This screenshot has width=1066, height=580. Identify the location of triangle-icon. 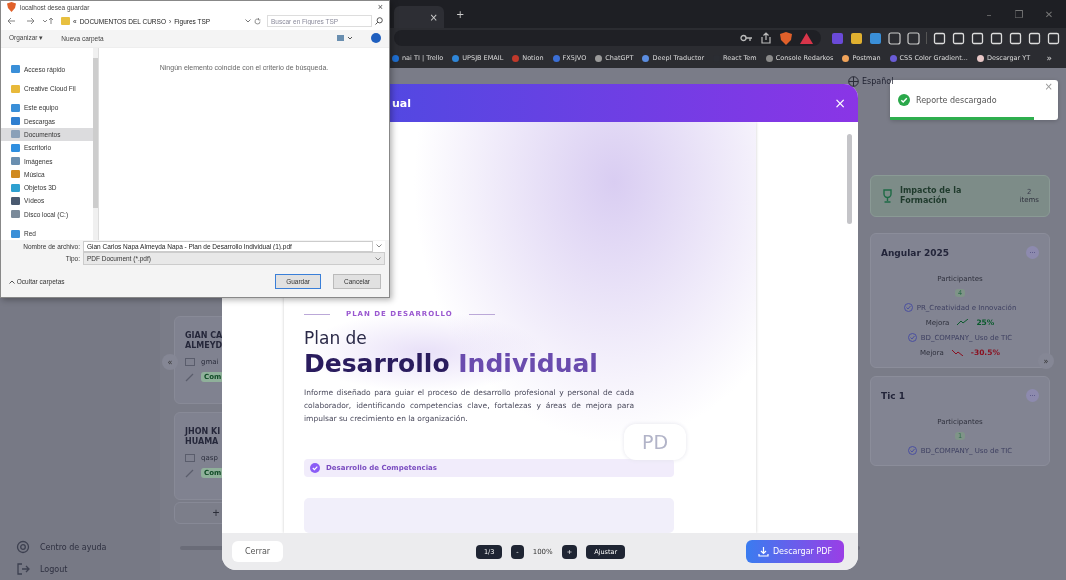
(806, 38).